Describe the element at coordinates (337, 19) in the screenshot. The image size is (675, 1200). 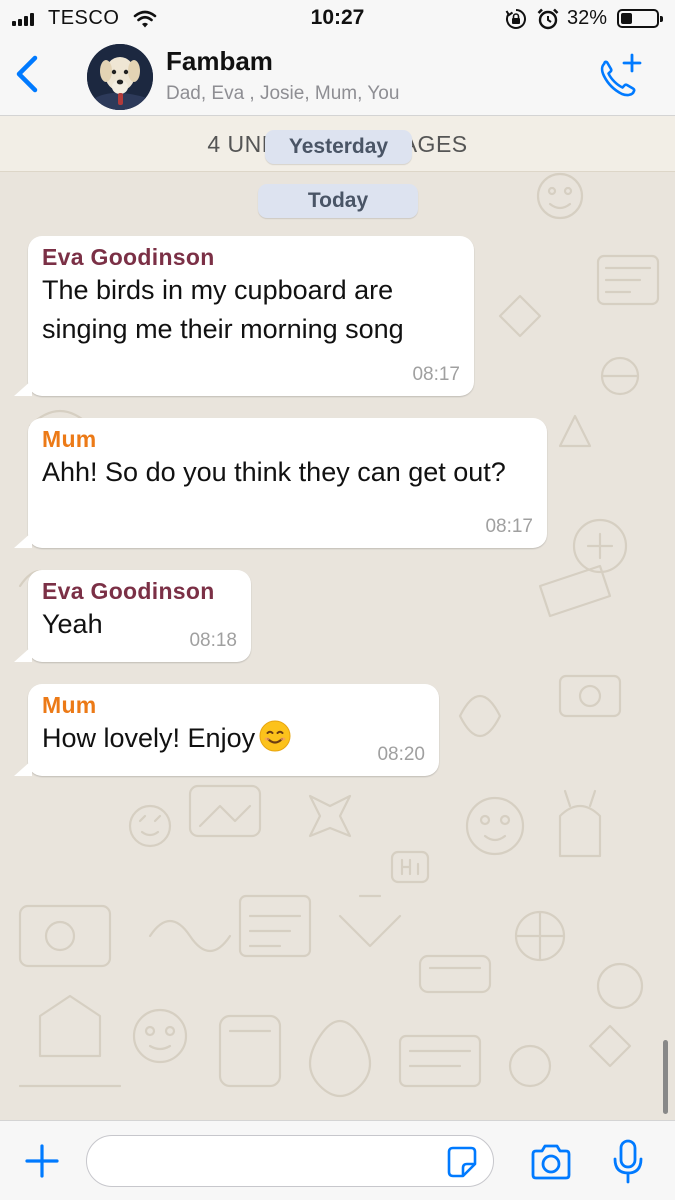
I see `status-bar: TESCO 10:27 32%` at that location.